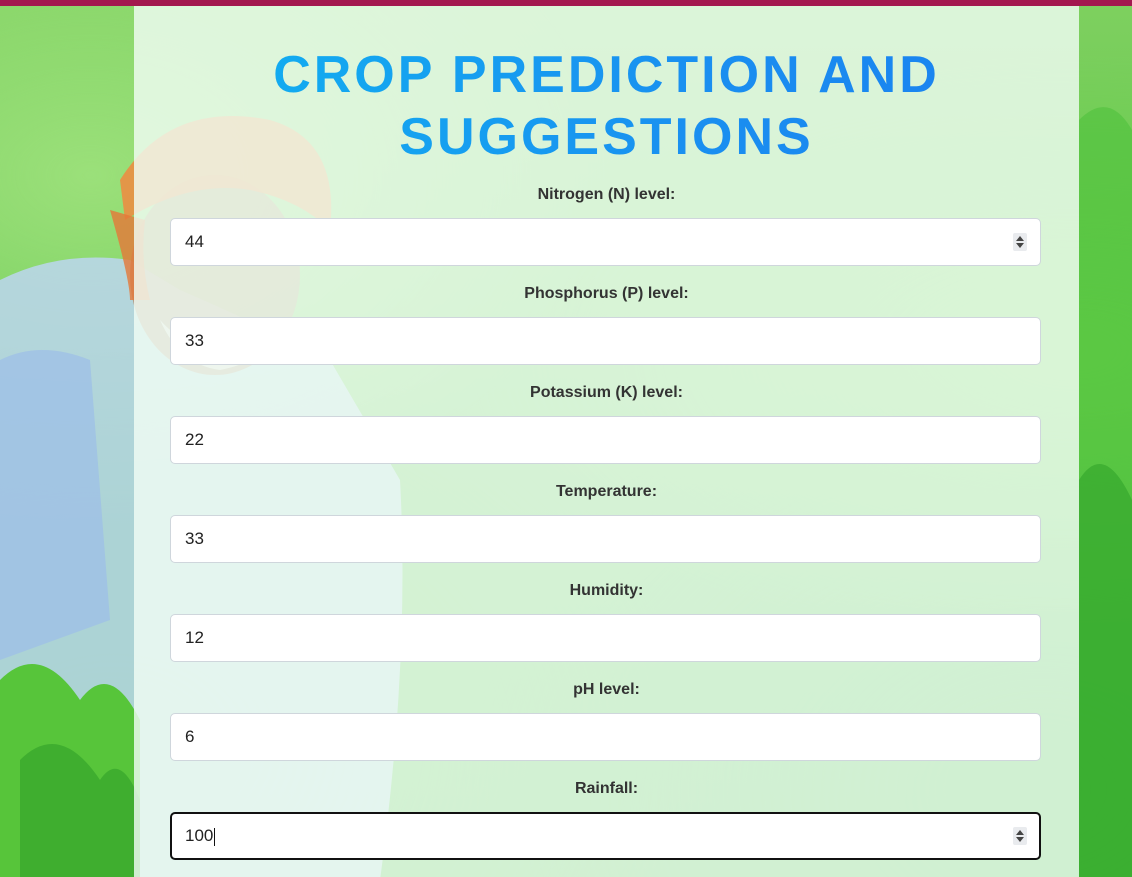  Describe the element at coordinates (606, 106) in the screenshot. I see `page-title: CROP PREDICTION AND SUGGESTIONS` at that location.